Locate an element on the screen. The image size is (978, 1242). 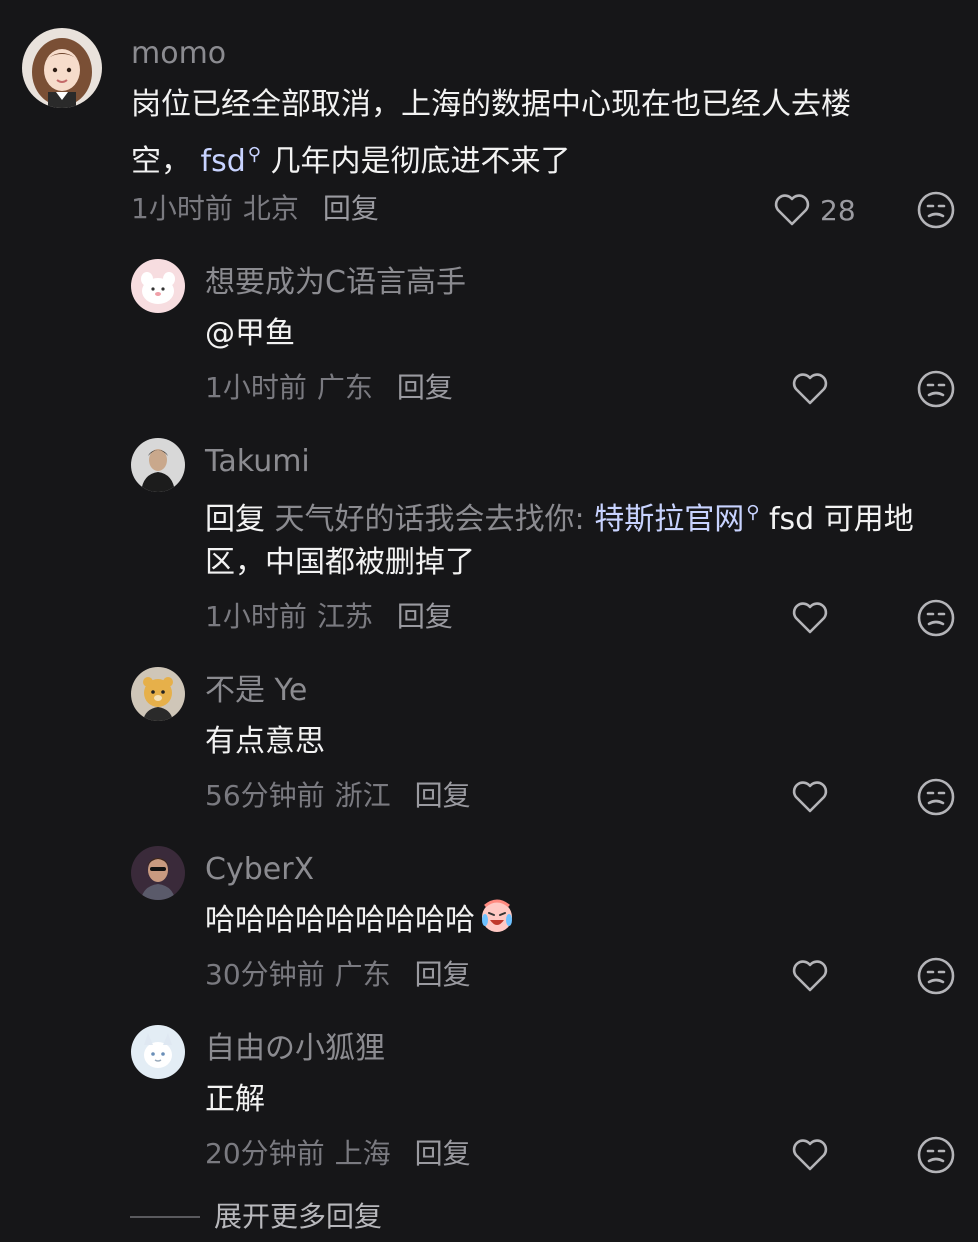
divider-line is located at coordinates (165, 1217).